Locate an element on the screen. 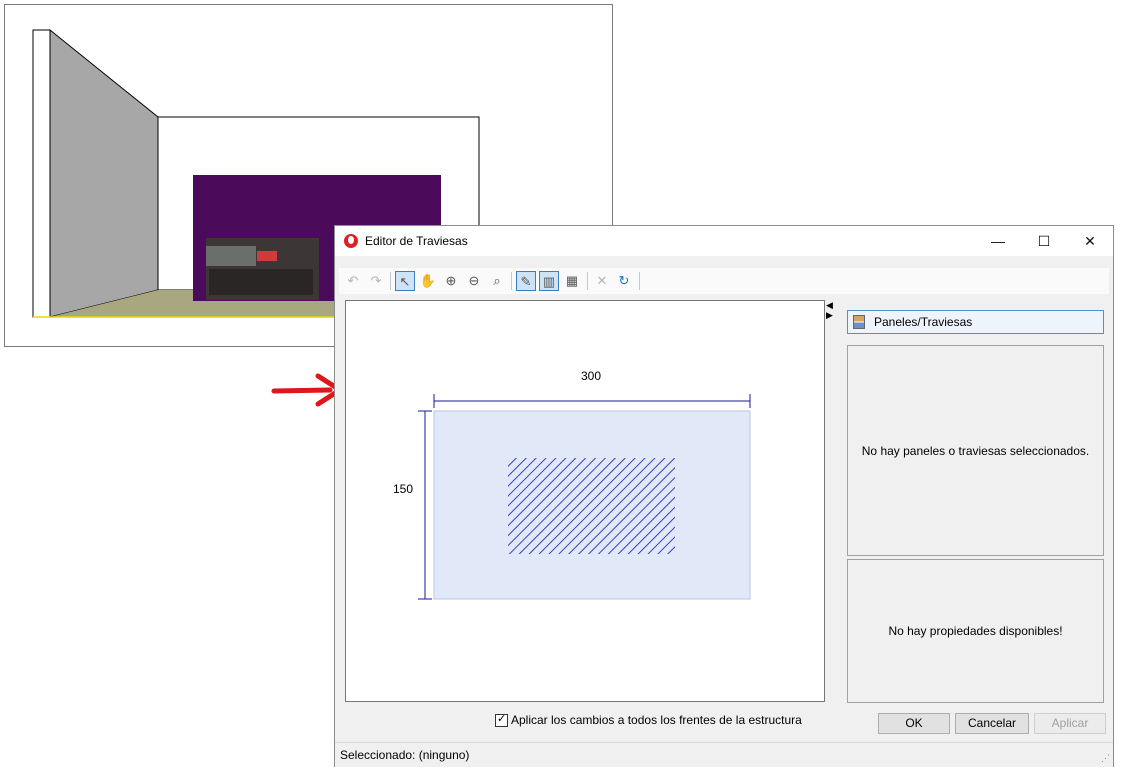 Image resolution: width=1121 pixels, height=775 pixels. toolbar: ↶ ↷ ↖ ✋ ⊕ ⊖ ⌕ ✎ ▥ ▦ ✕ ↻ is located at coordinates (724, 281).